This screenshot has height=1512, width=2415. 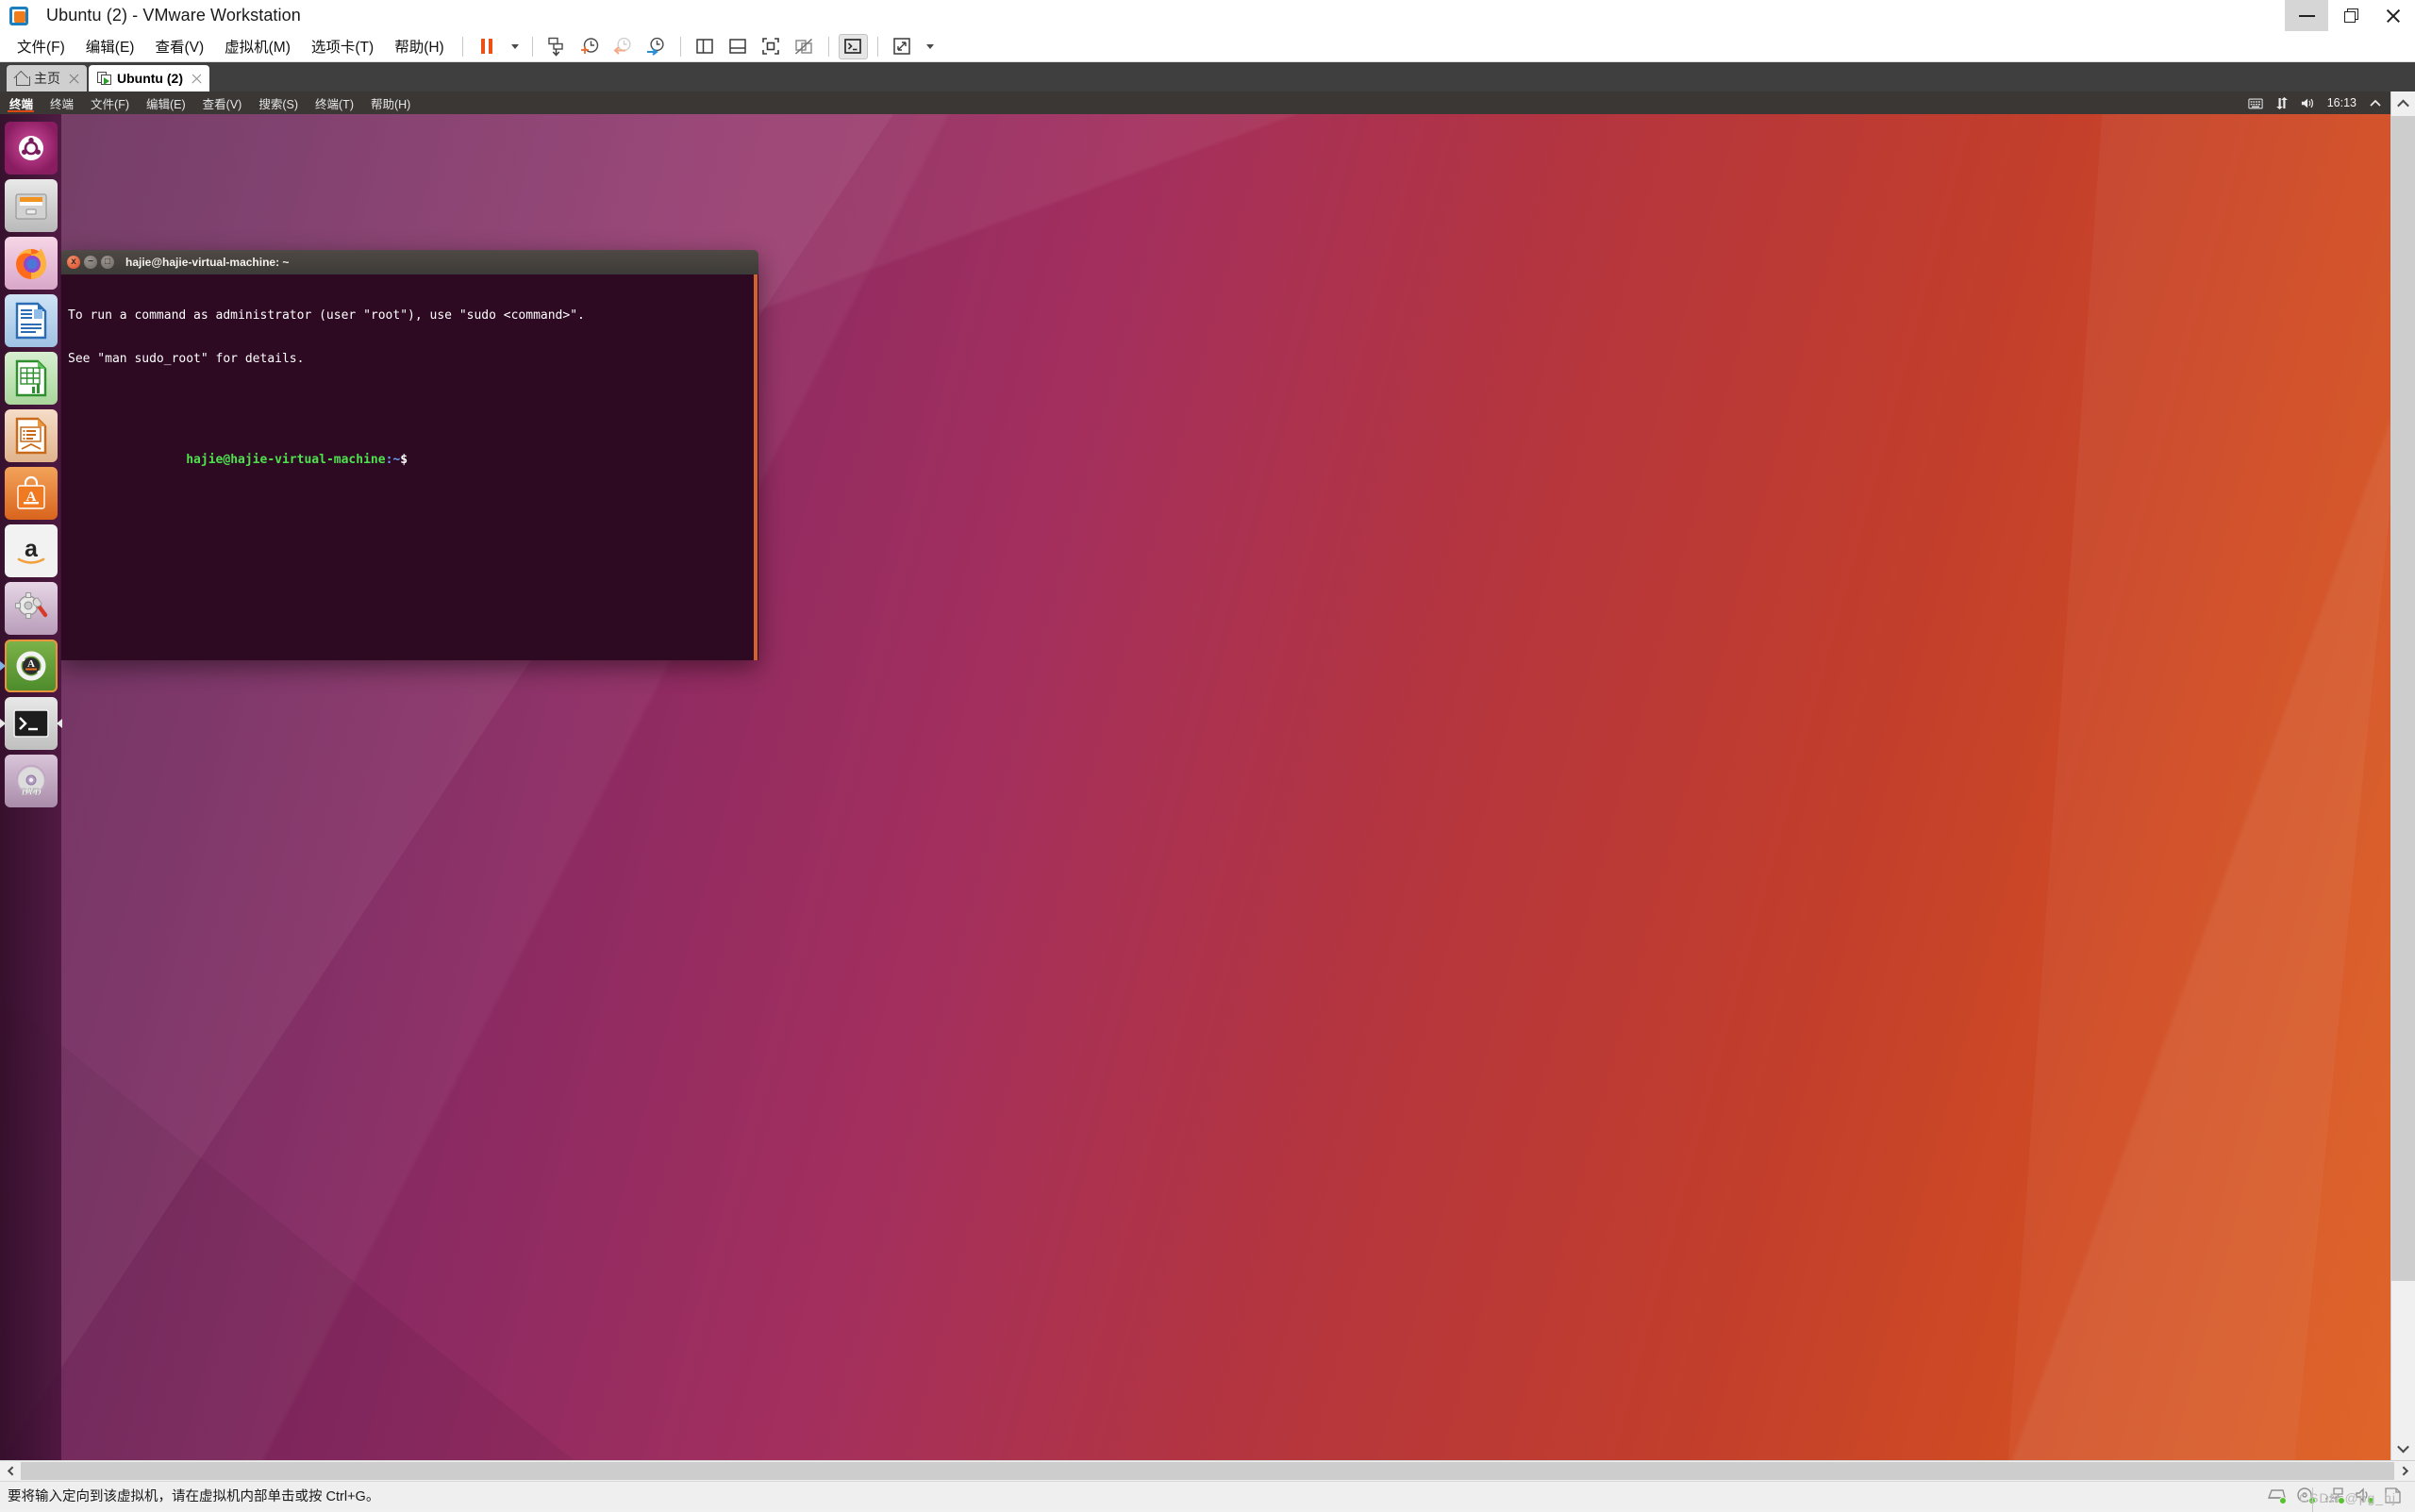 What do you see at coordinates (1207, 15) in the screenshot?
I see `title-bar: Ubuntu (2) - VMware Workstation` at bounding box center [1207, 15].